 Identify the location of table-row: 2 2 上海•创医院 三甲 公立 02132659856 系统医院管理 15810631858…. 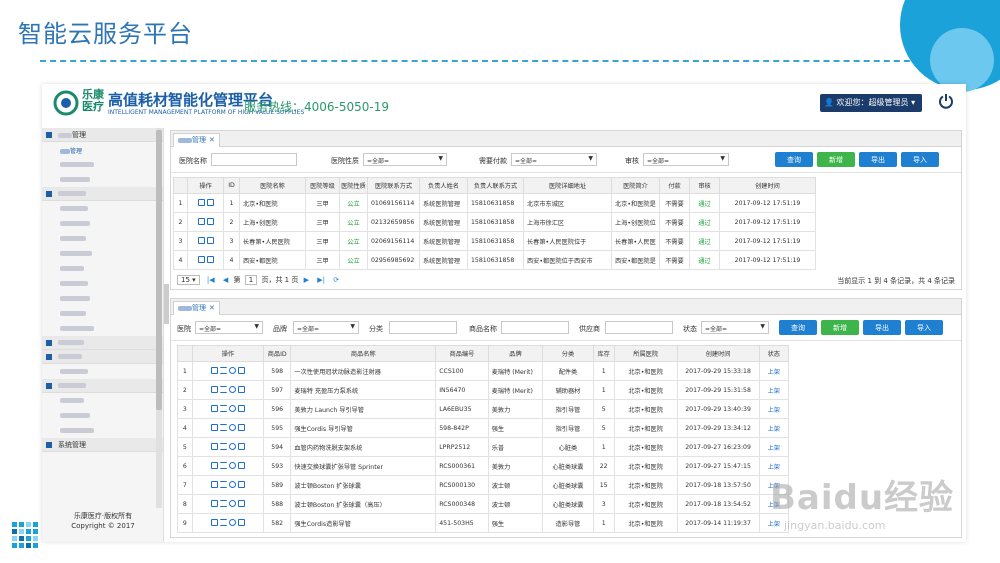
(494, 222).